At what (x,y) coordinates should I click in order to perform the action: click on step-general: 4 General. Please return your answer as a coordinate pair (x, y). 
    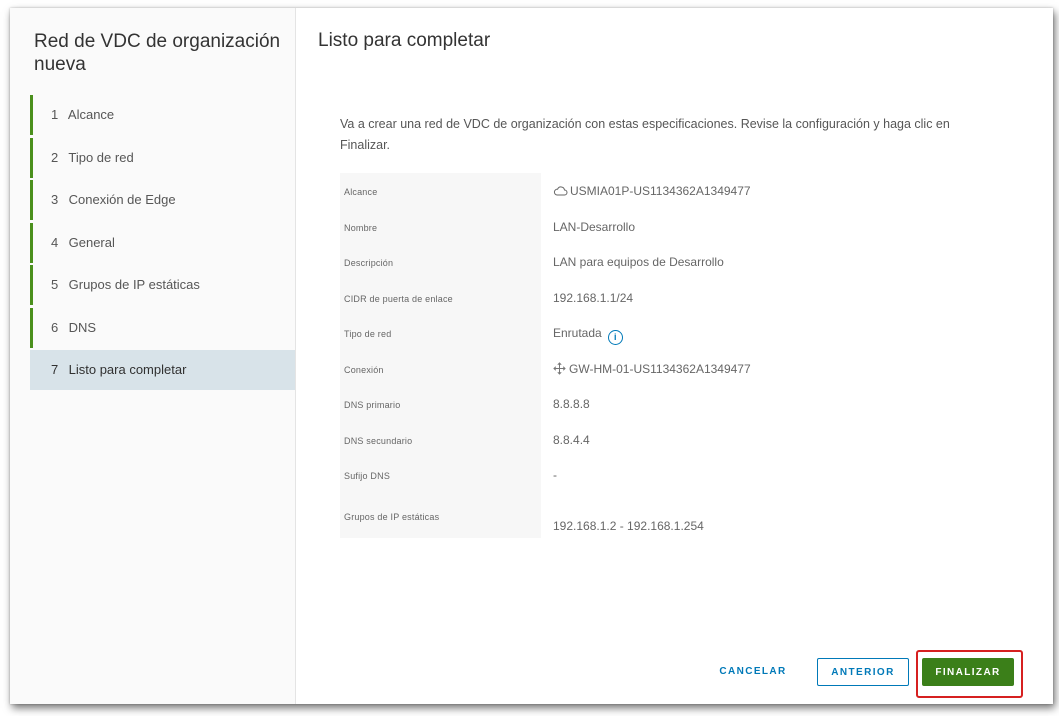
    Looking at the image, I should click on (162, 242).